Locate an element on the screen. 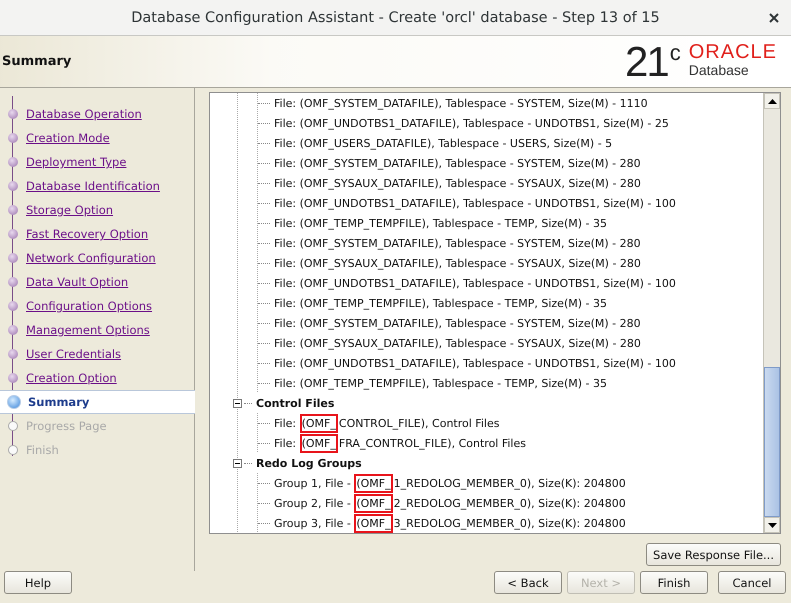 Image resolution: width=791 pixels, height=603 pixels. tree-item: Group 3, File - (OMF_ 3_REDOLOG_MEMBER_0), Size(K): 204800 is located at coordinates (450, 523).